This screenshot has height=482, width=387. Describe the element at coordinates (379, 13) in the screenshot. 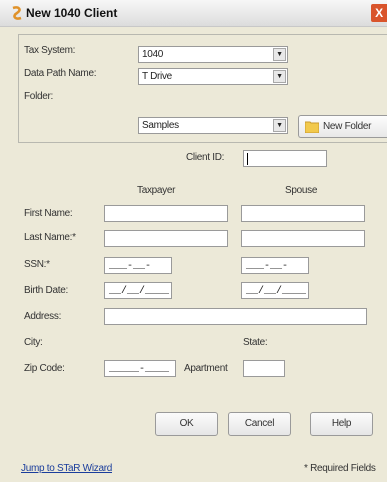

I see `close-button: X` at that location.